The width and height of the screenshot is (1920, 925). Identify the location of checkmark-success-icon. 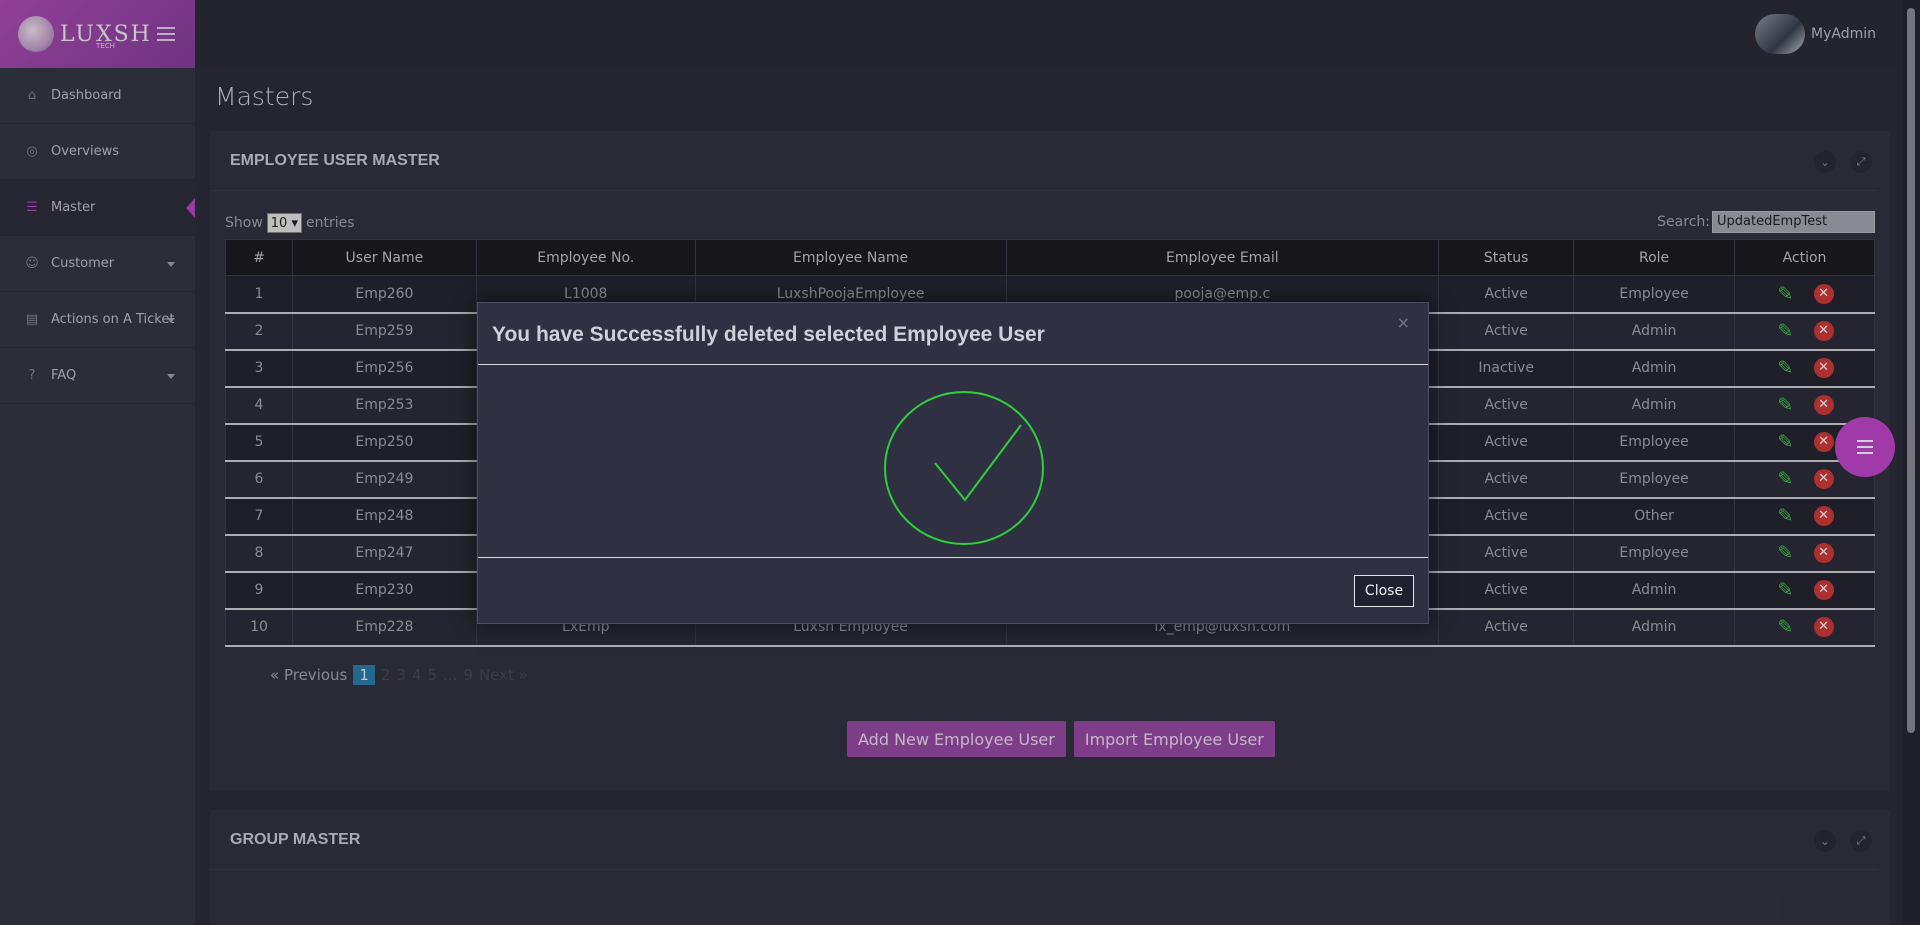
(964, 468).